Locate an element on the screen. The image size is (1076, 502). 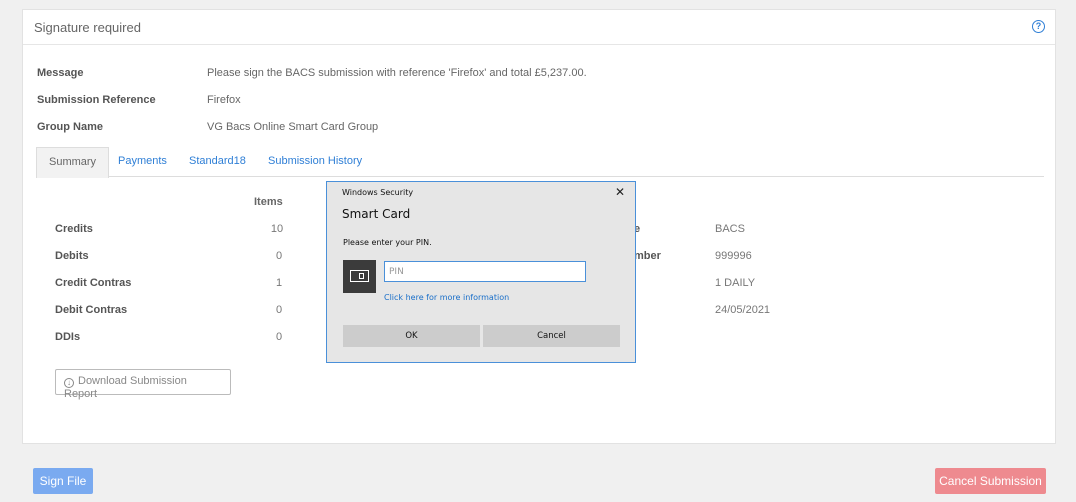
close-icon: ✕ is located at coordinates (620, 192).